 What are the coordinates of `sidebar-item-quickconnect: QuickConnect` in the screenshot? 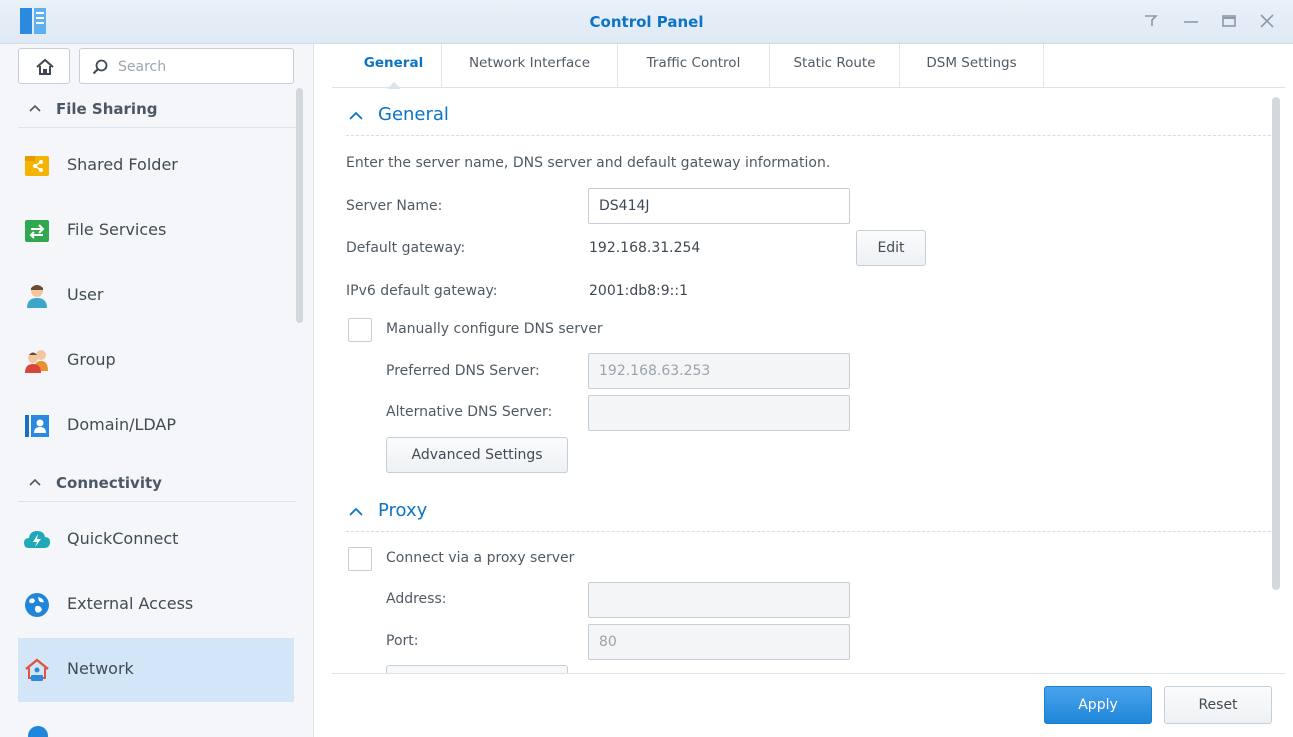 It's located at (156, 540).